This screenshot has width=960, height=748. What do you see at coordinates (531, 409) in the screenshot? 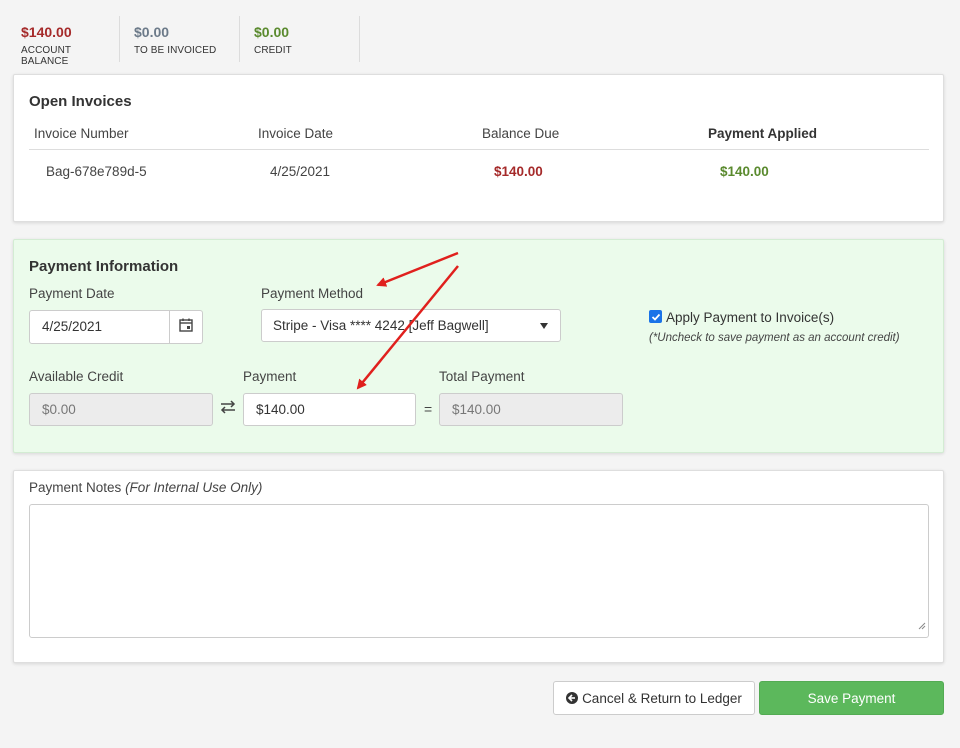
I see `total-payment-input: $140.00` at bounding box center [531, 409].